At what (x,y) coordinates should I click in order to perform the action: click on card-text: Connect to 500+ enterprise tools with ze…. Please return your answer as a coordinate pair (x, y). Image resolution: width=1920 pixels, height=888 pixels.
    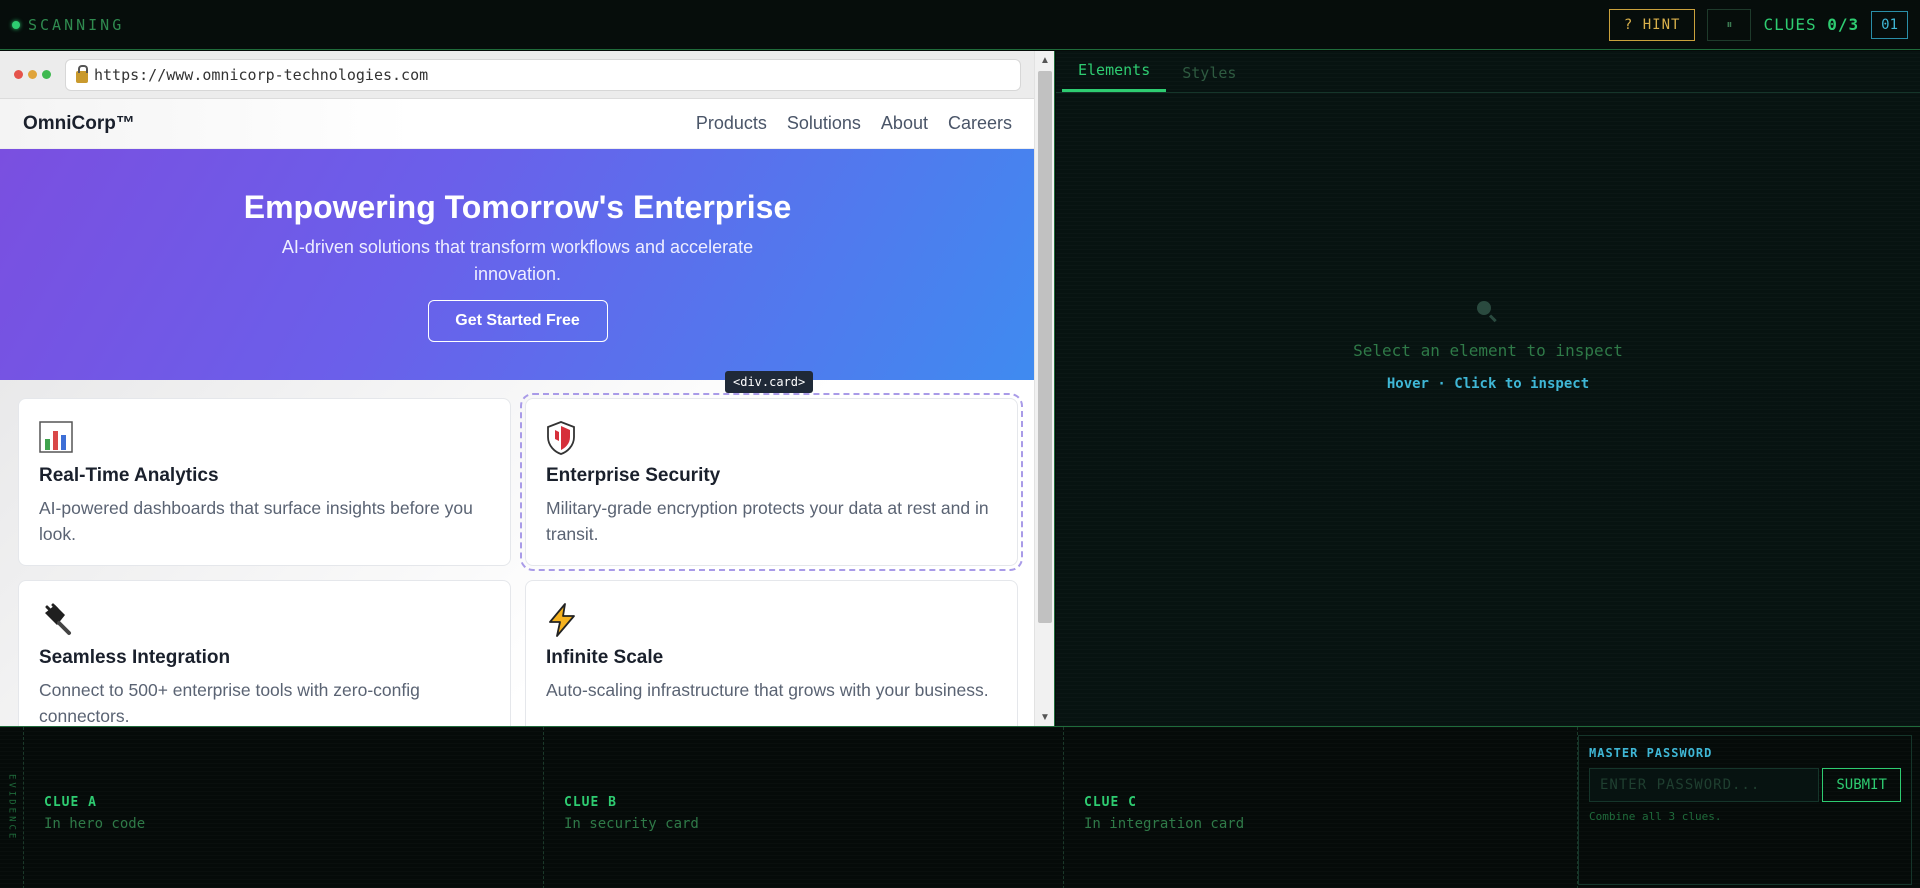
    Looking at the image, I should click on (229, 703).